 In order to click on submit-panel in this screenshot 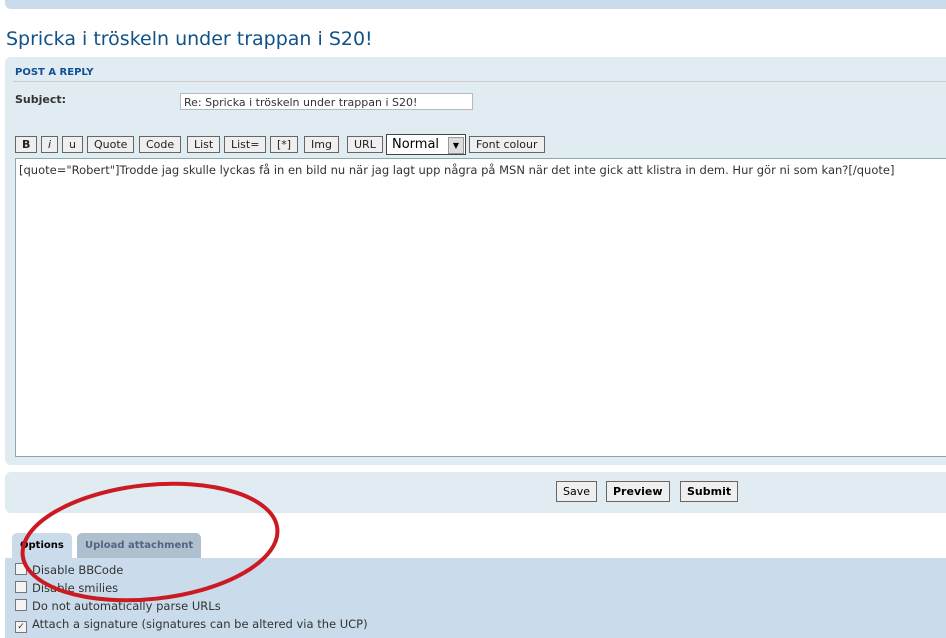, I will do `click(475, 492)`.